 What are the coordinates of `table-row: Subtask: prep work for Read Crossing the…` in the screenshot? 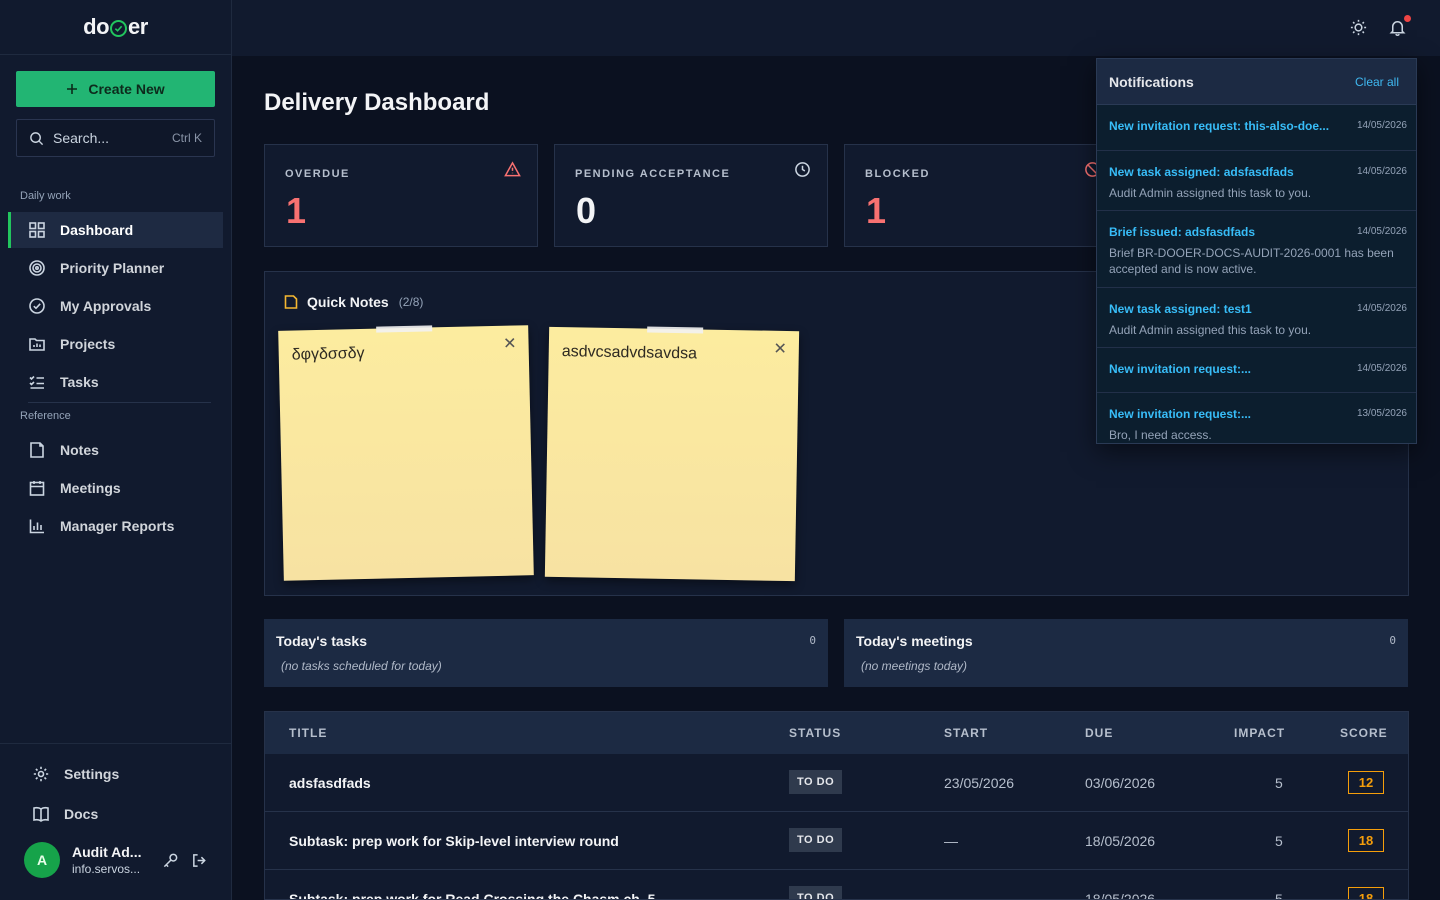 It's located at (836, 885).